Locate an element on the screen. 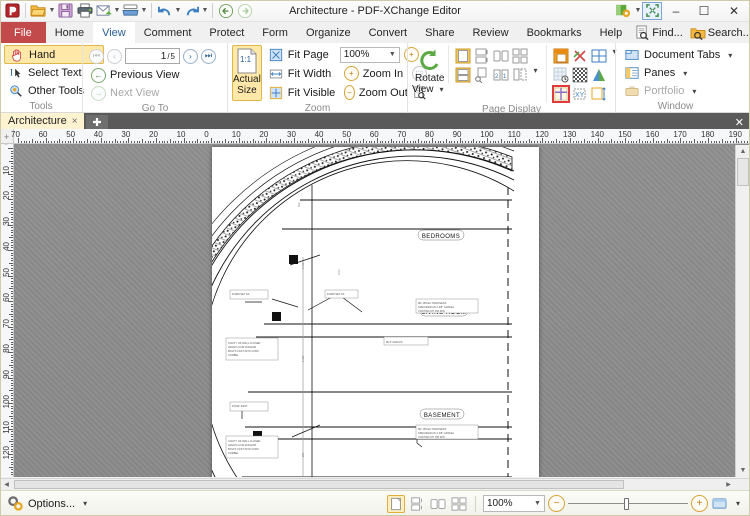 The height and width of the screenshot is (516, 750). tab-file: File is located at coordinates (23, 32).